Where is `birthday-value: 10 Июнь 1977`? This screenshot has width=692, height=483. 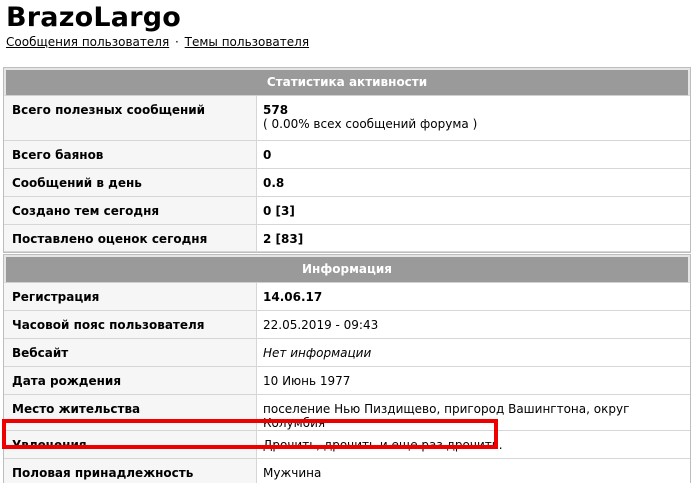 birthday-value: 10 Июнь 1977 is located at coordinates (307, 381).